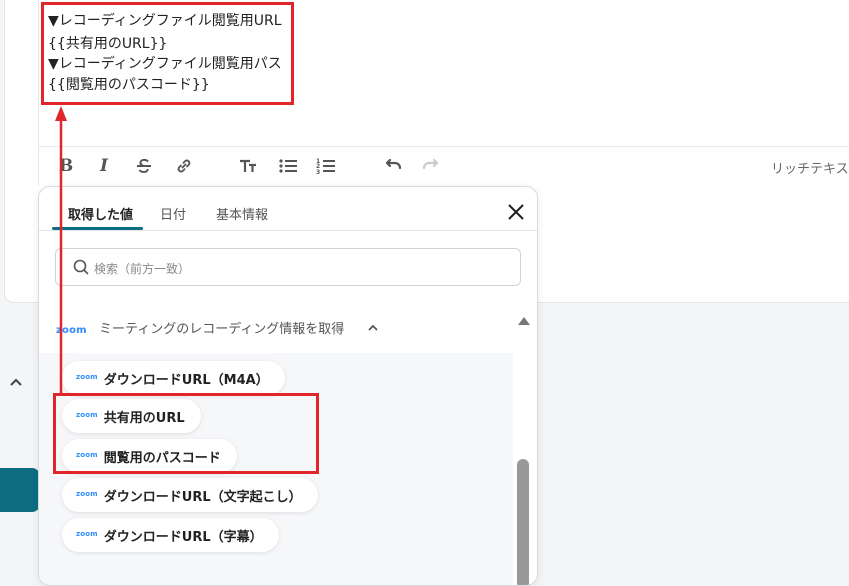  I want to click on annotation-arrow, so click(61, 250).